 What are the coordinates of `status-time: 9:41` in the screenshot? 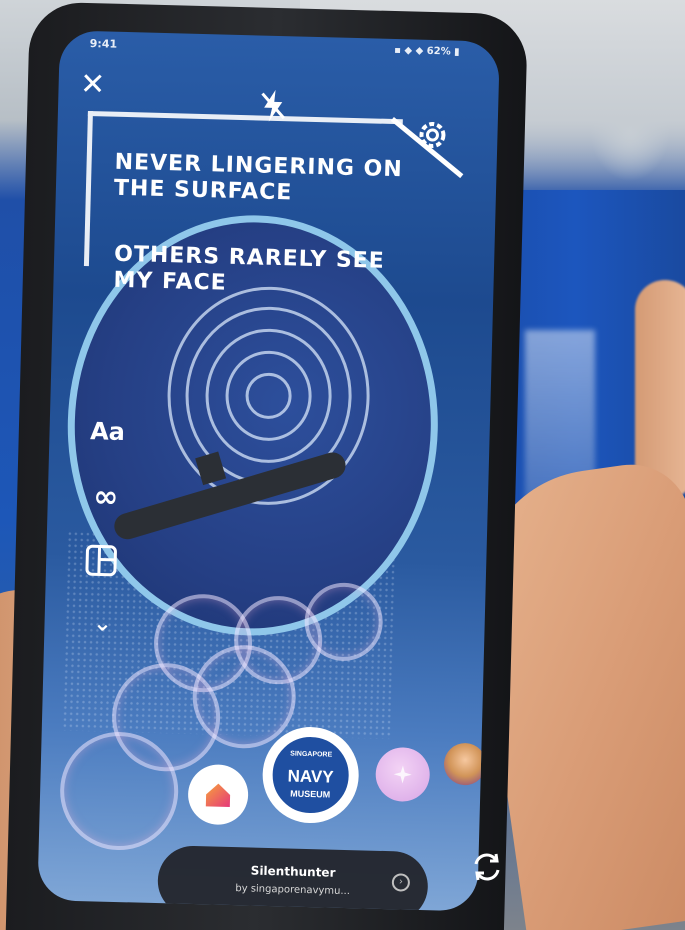 It's located at (103, 44).